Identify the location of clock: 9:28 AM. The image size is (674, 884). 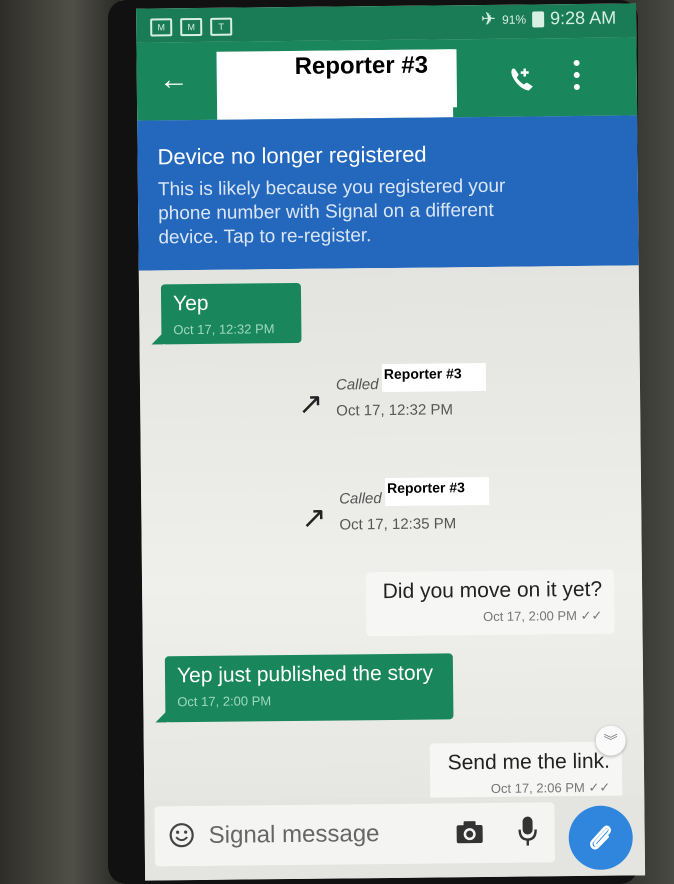
(583, 18).